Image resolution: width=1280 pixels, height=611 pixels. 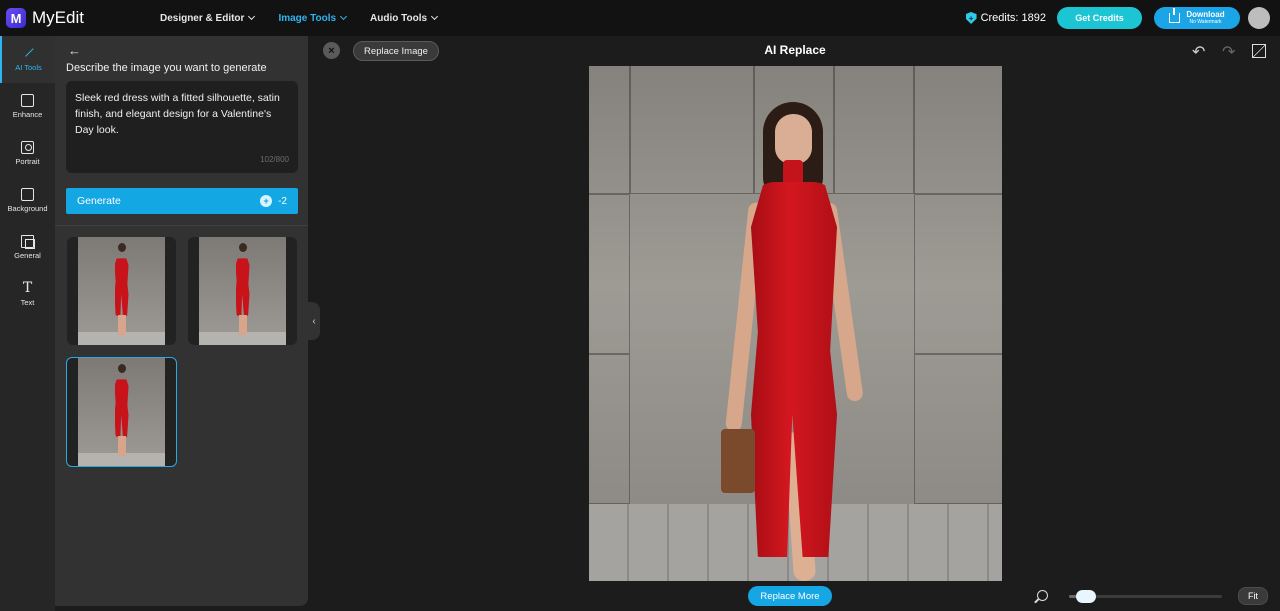 I want to click on zoom-slider-knob, so click(x=1085, y=596).